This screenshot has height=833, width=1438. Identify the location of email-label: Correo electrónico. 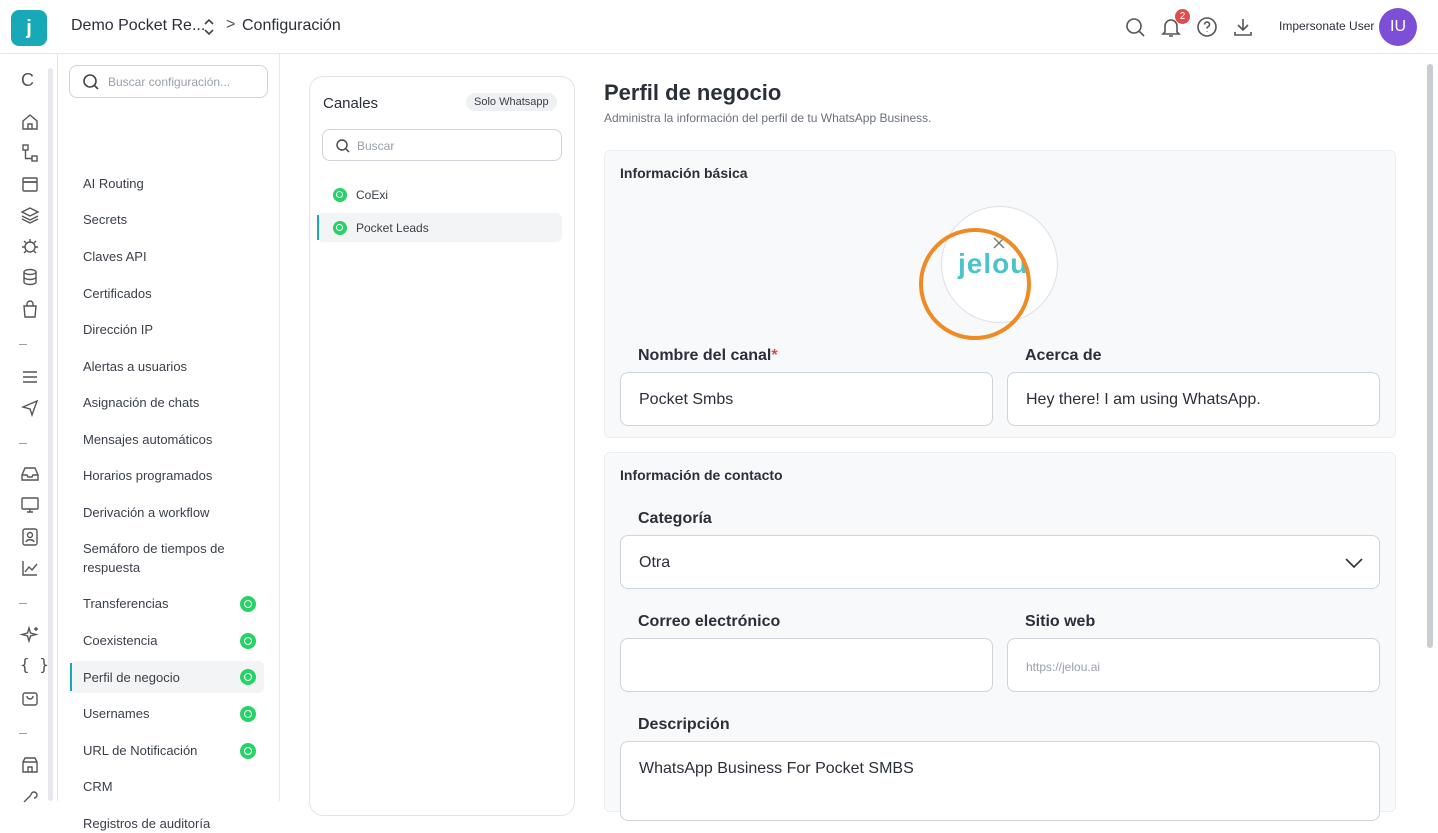
(709, 621).